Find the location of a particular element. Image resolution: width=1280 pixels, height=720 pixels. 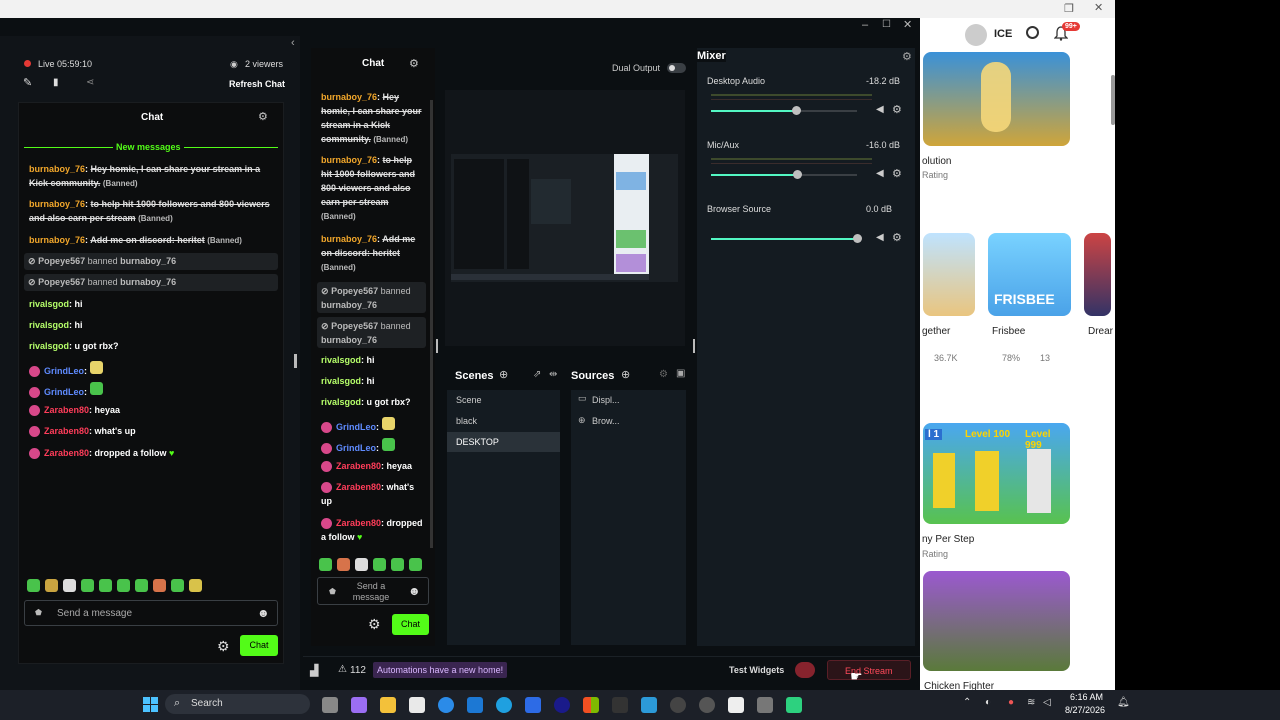

source-settings-icon: ⚙ is located at coordinates (663, 374).